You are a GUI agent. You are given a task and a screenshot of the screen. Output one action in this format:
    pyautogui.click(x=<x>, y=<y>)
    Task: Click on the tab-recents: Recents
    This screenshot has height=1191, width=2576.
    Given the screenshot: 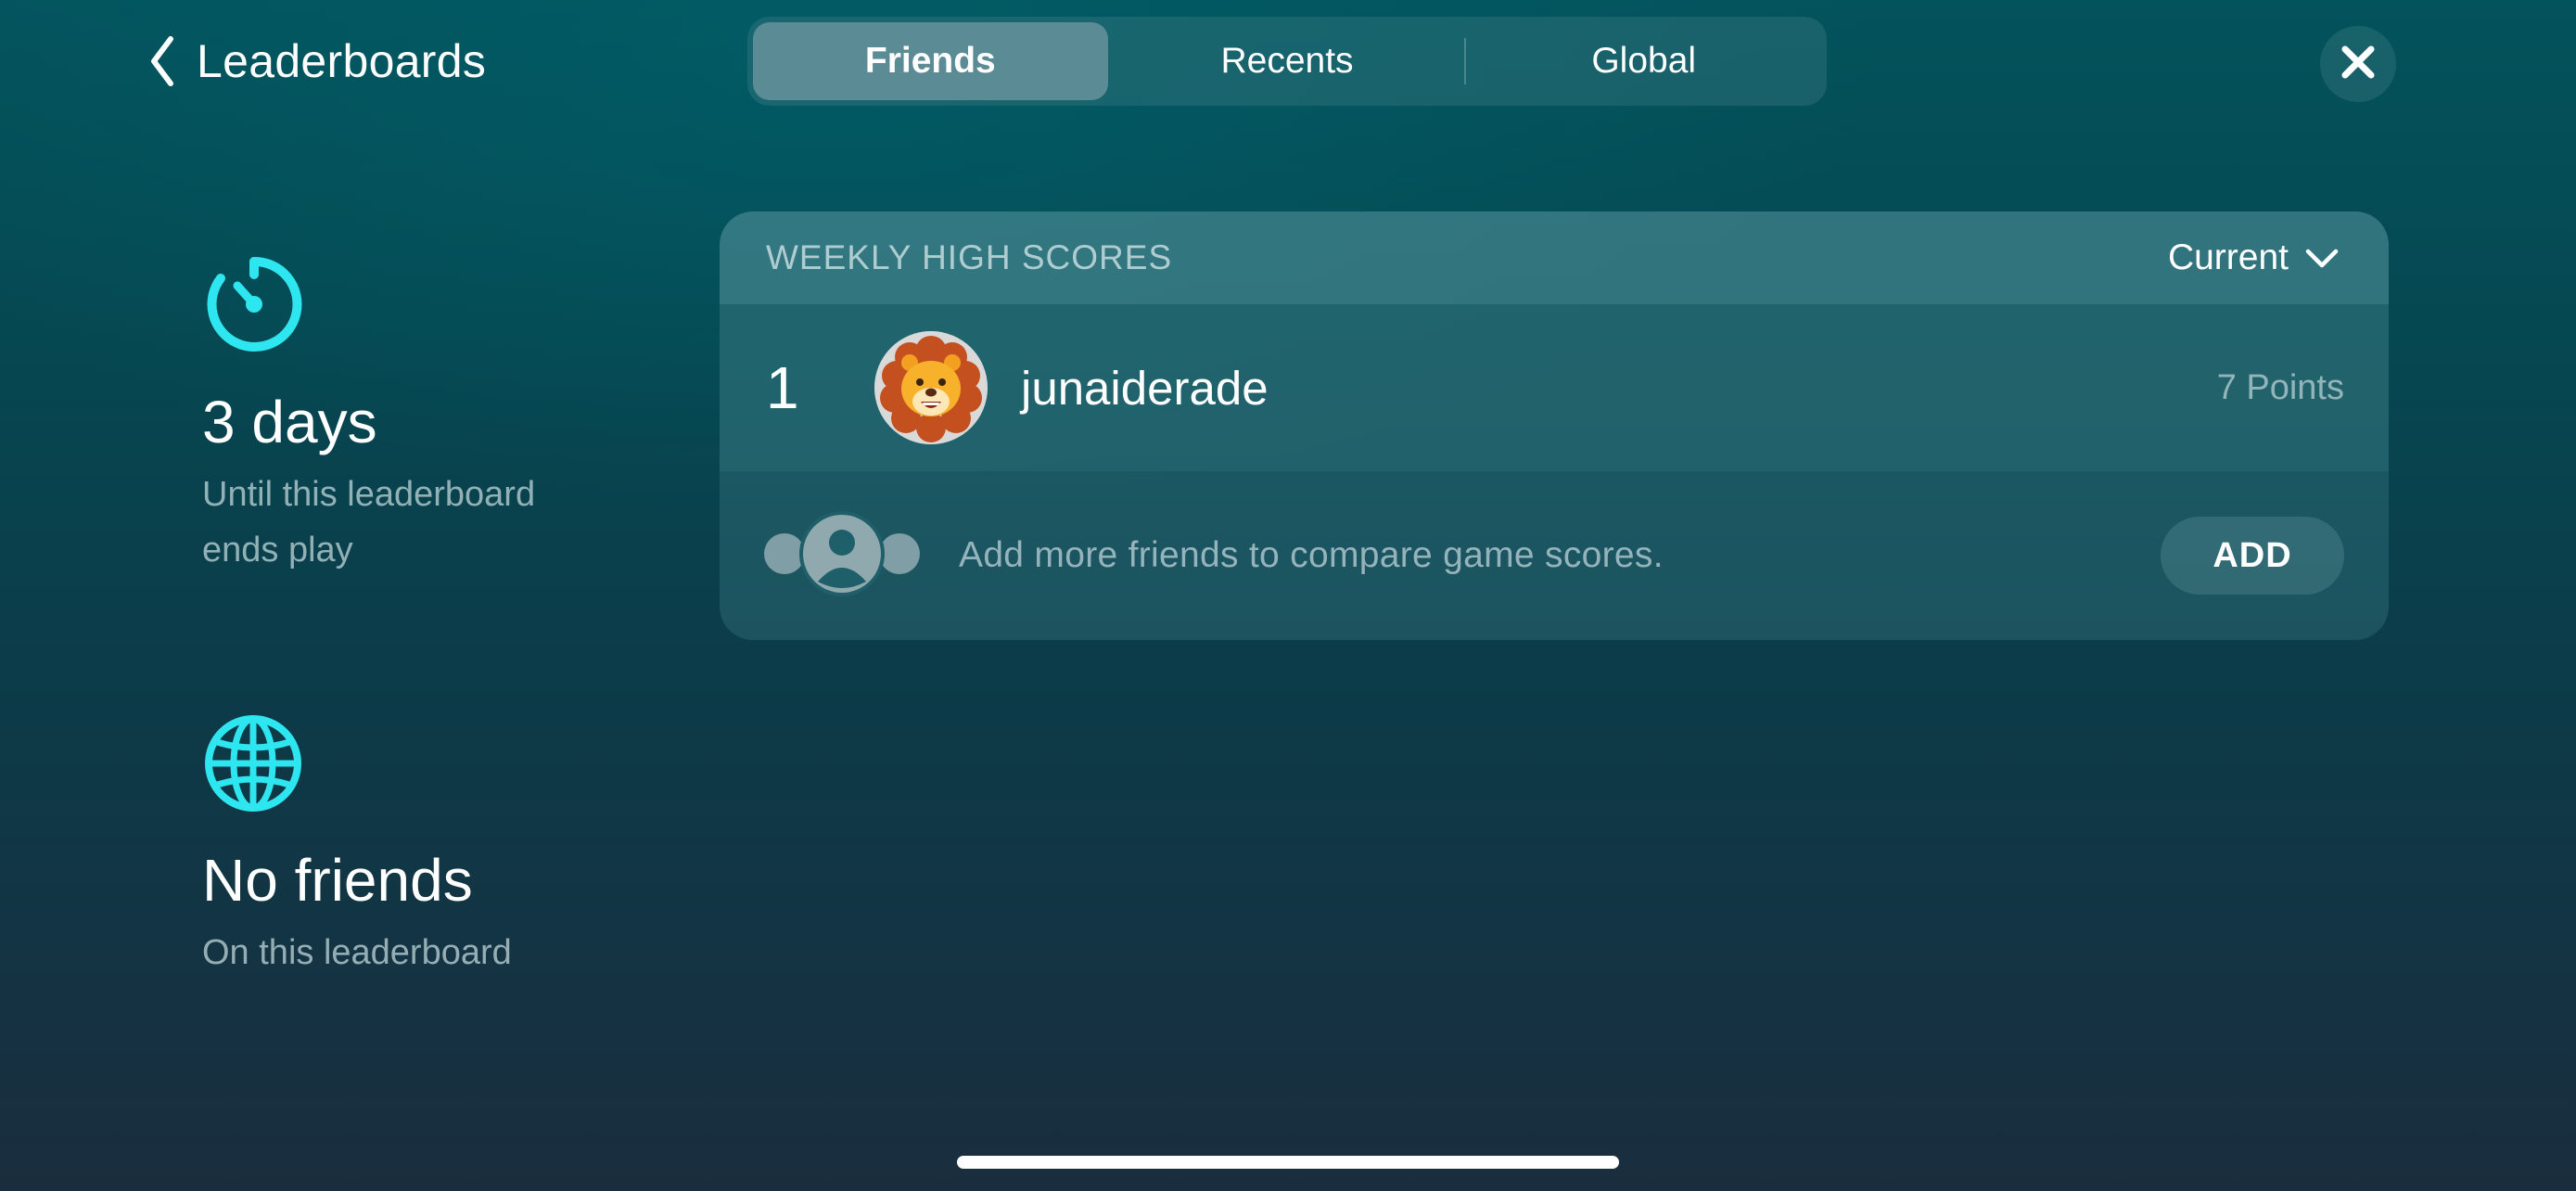 What is the action you would take?
    pyautogui.click(x=1287, y=61)
    